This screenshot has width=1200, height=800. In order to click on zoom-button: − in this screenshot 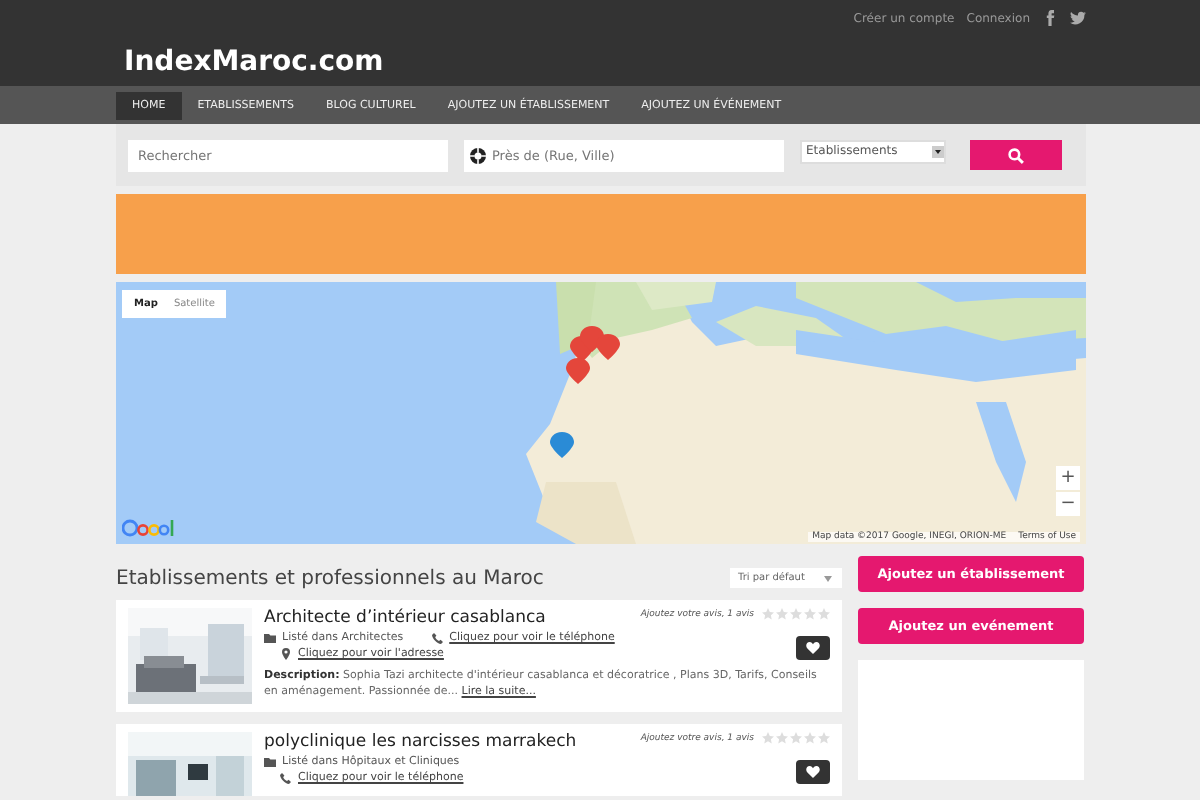, I will do `click(1068, 504)`.